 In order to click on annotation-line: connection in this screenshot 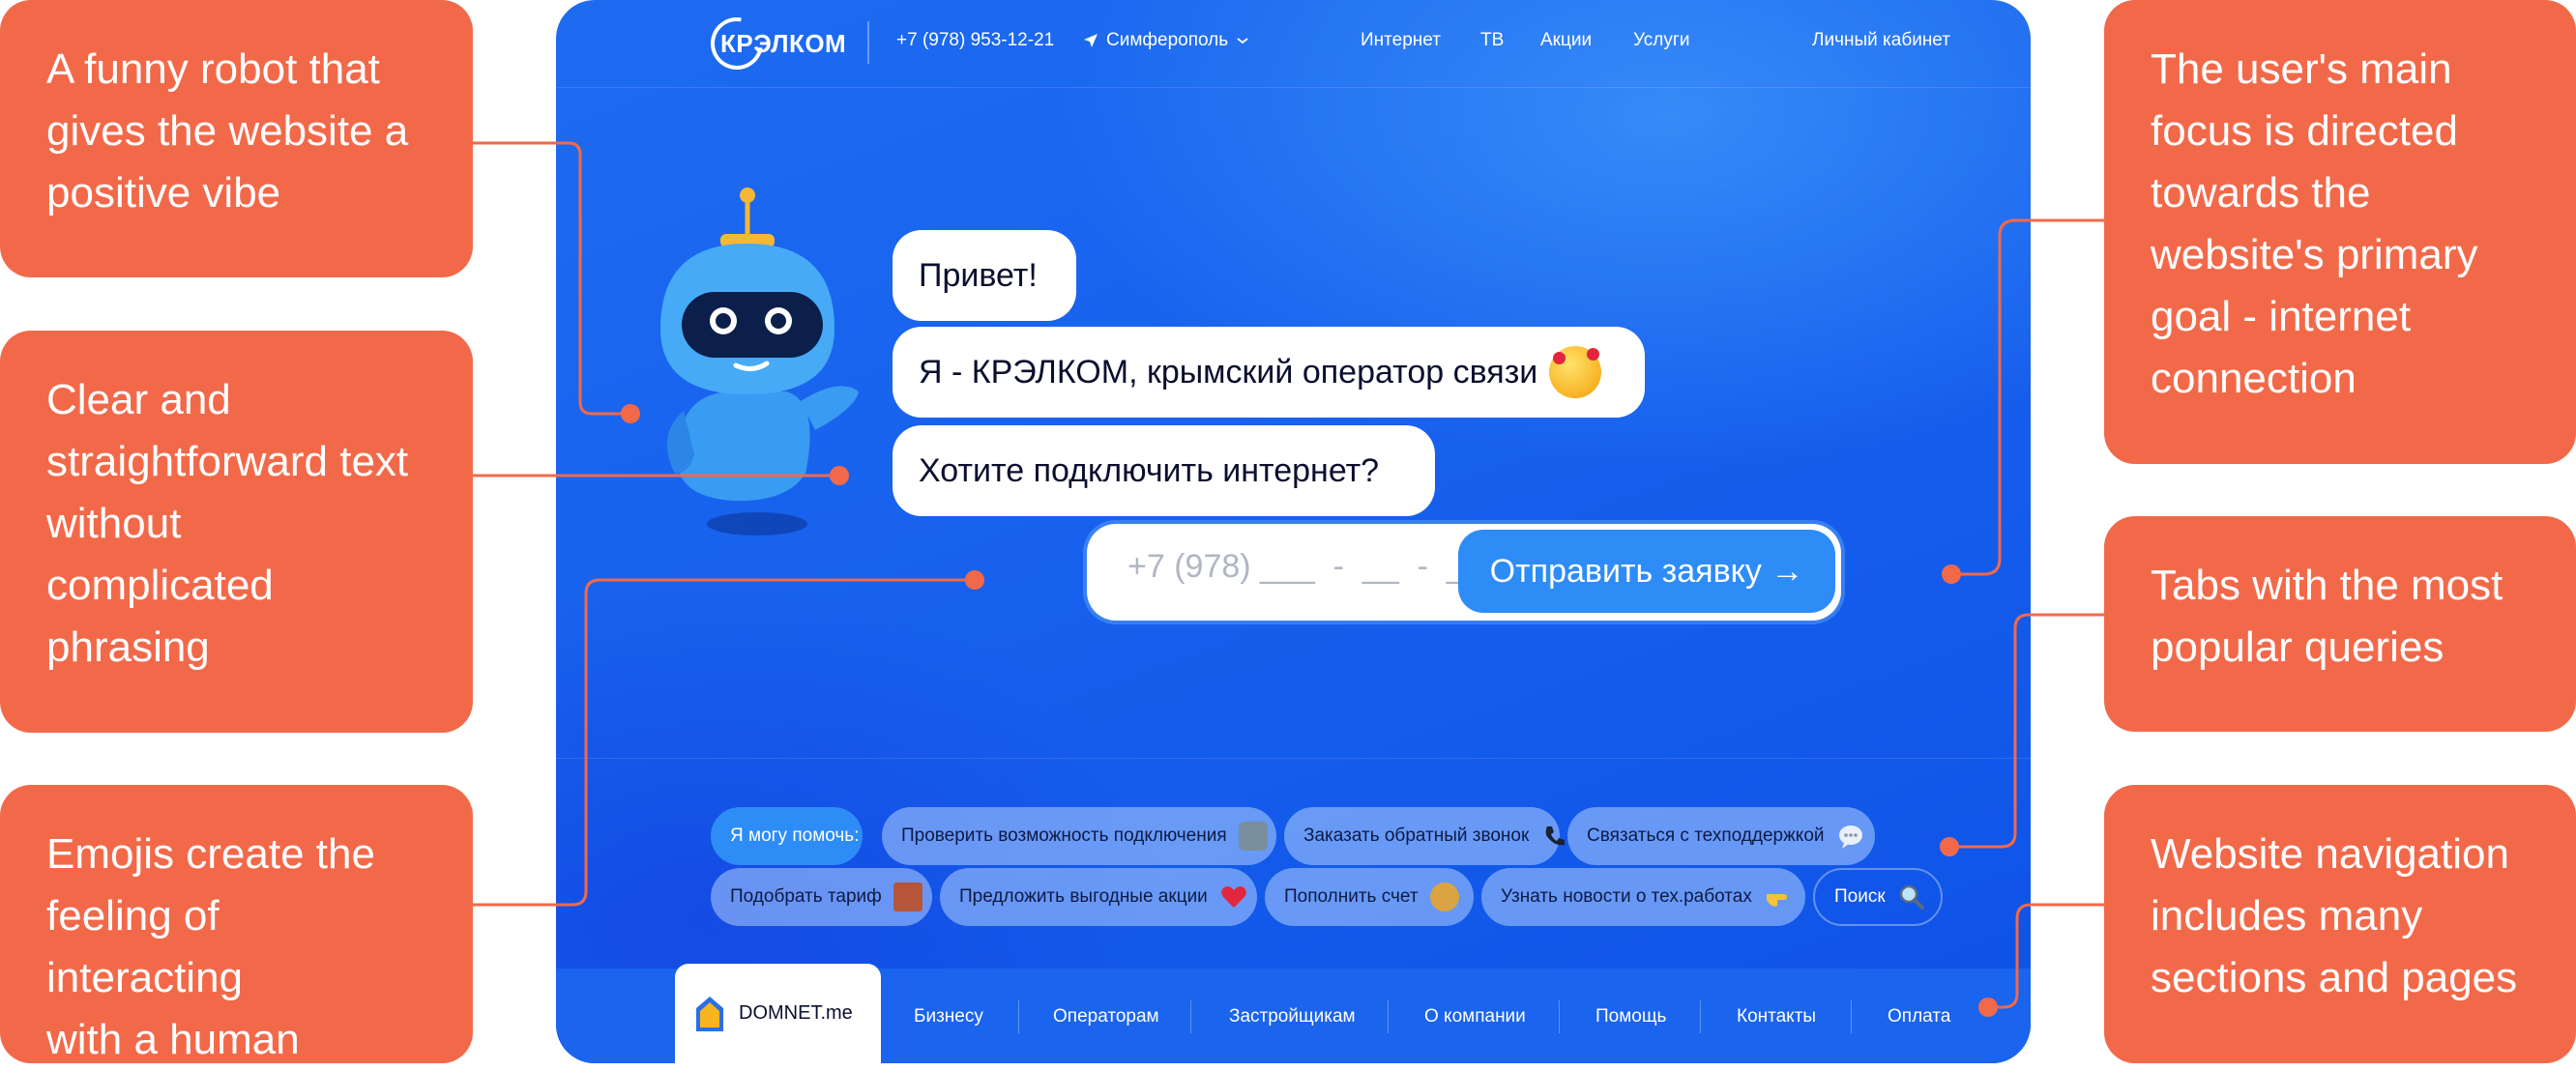, I will do `click(2253, 378)`.